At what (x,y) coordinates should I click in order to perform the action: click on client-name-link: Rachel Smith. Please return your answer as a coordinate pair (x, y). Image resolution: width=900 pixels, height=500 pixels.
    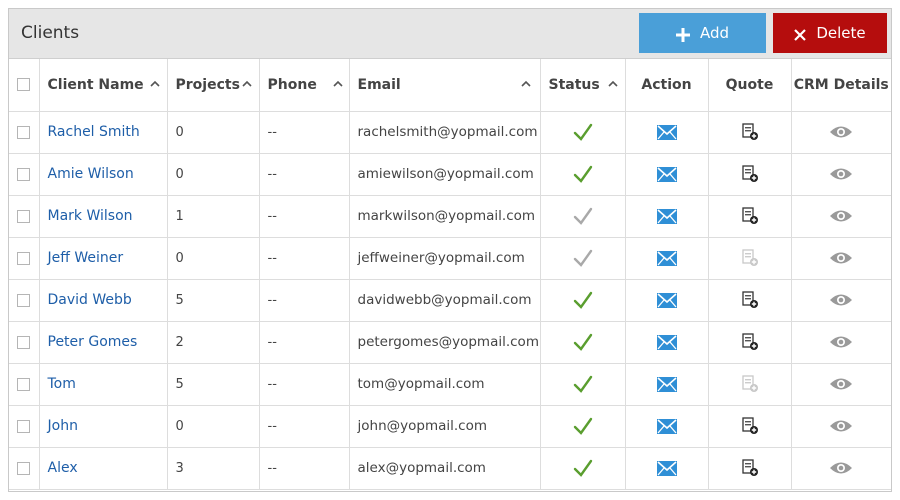
    Looking at the image, I should click on (103, 132).